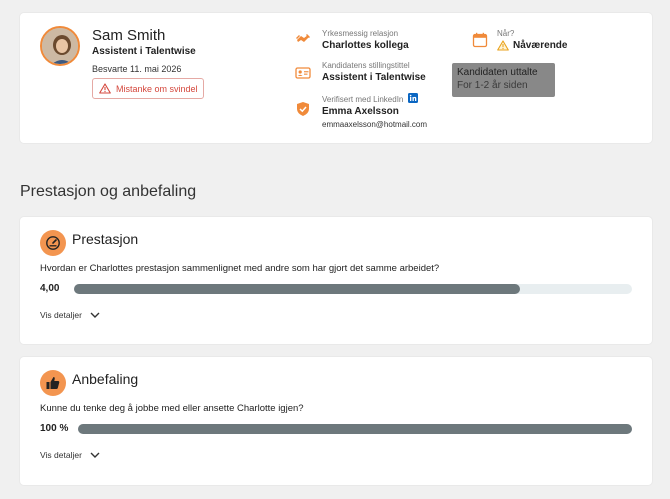 This screenshot has width=670, height=499. Describe the element at coordinates (363, 99) in the screenshot. I see `verified-label: Verifisert med LinkedIn` at that location.